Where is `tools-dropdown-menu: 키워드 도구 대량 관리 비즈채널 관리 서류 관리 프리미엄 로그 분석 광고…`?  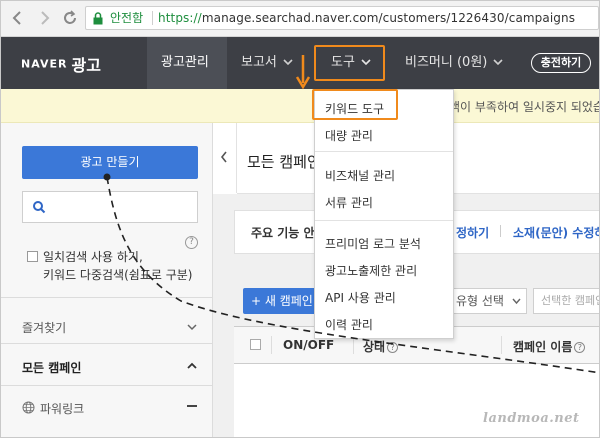
tools-dropdown-menu: 키워드 도구 대량 관리 비즈채널 관리 서류 관리 프리미엄 로그 분석 광고… is located at coordinates (384, 214).